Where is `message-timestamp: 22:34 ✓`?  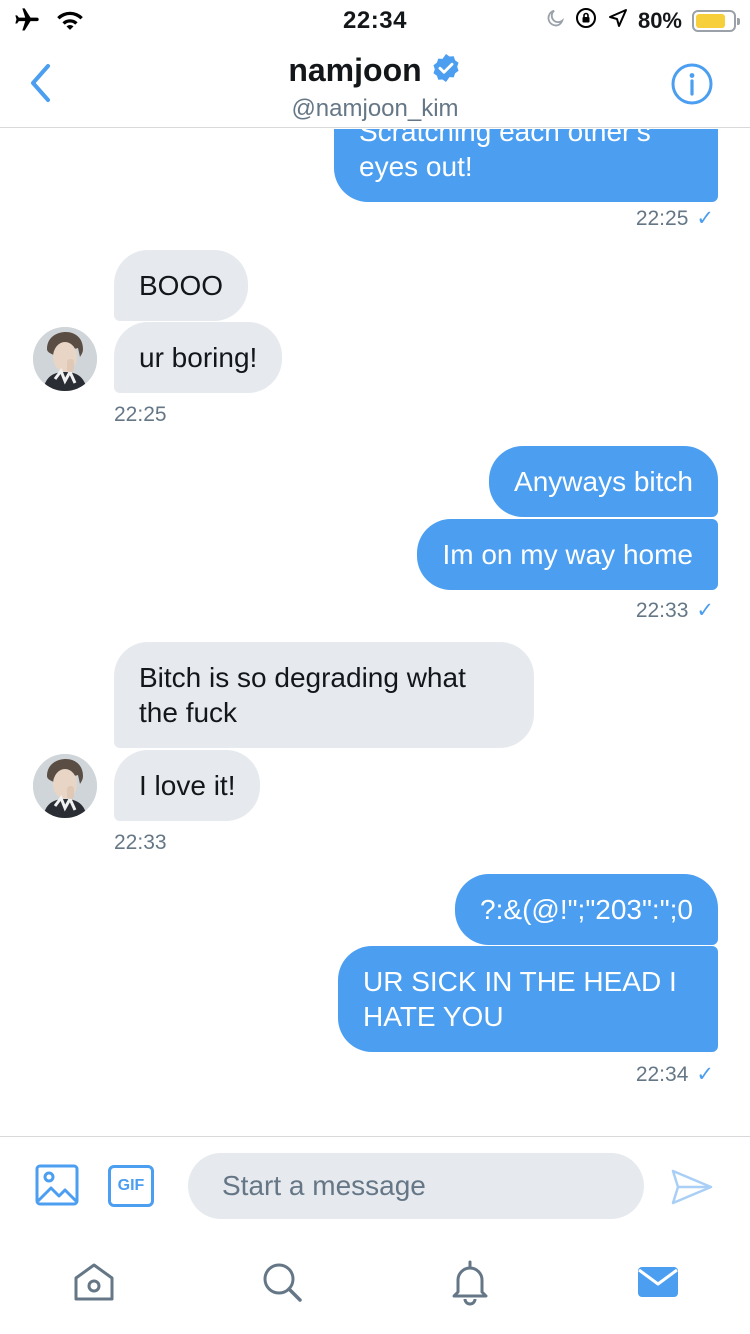 message-timestamp: 22:34 ✓ is located at coordinates (674, 1074).